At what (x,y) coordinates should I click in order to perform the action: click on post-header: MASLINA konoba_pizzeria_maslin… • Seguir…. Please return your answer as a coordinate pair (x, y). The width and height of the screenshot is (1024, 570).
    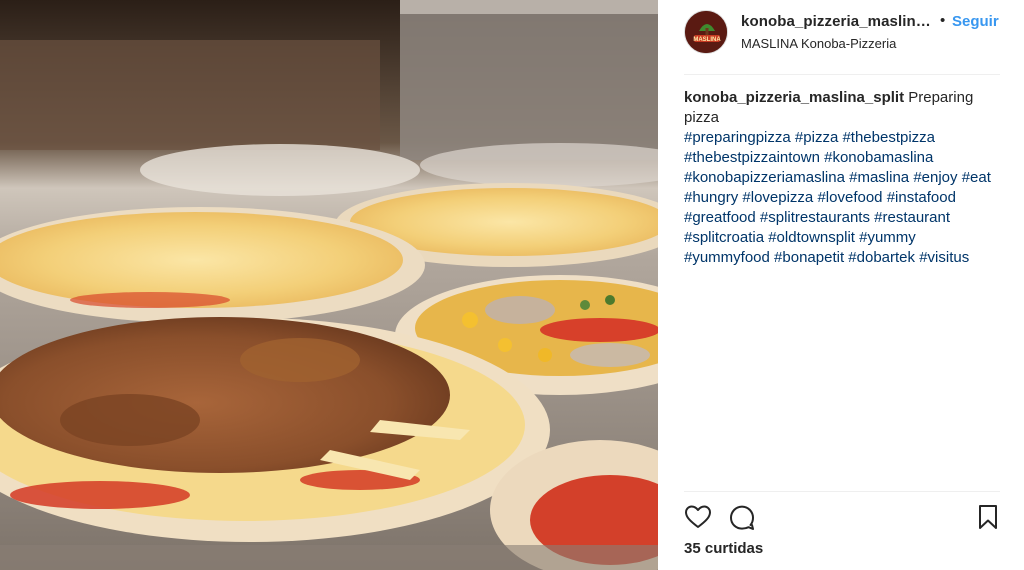
    Looking at the image, I should click on (841, 37).